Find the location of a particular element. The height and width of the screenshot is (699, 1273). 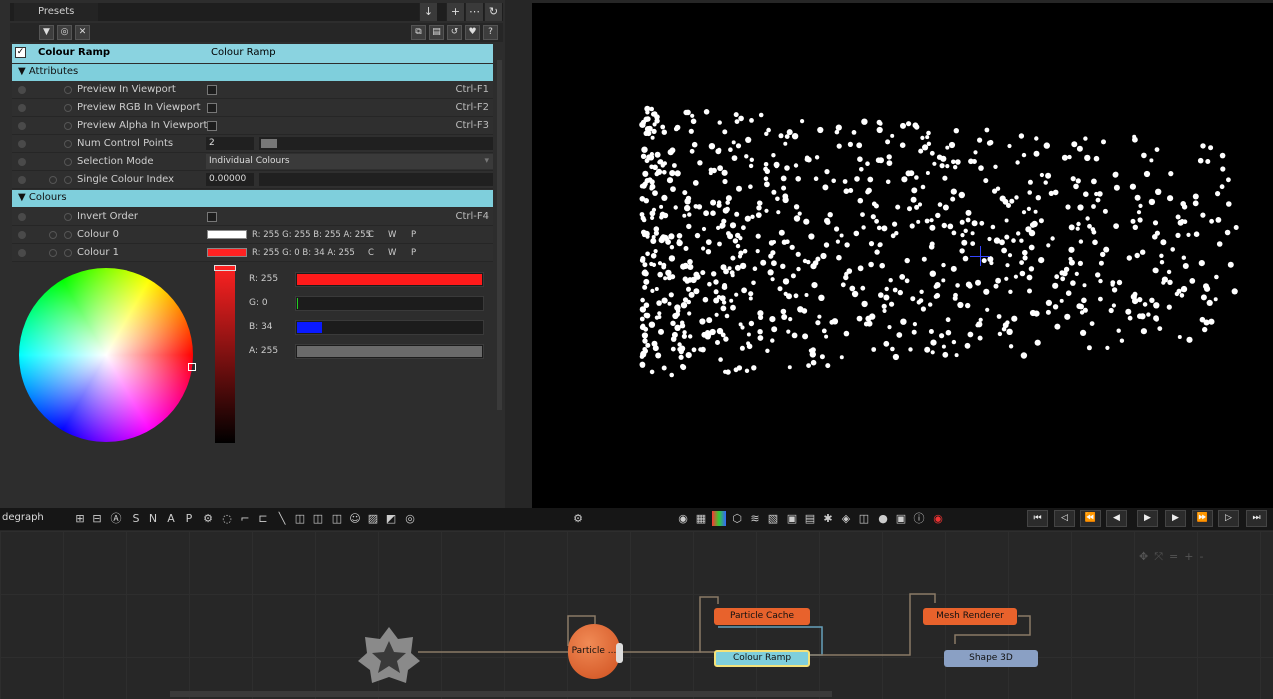

rewind-icon: ⏪ is located at coordinates (1090, 518).